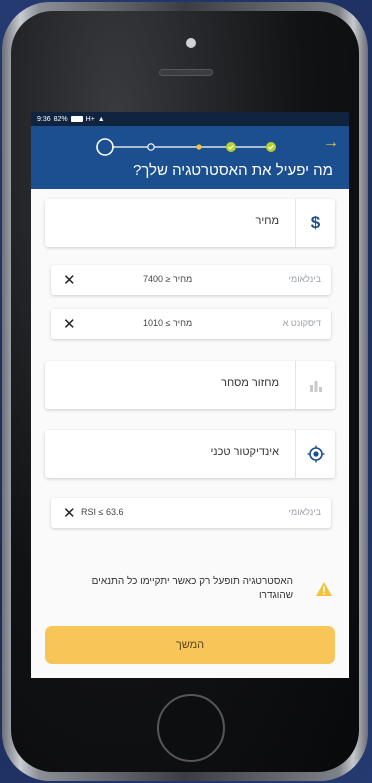 The image size is (372, 783). I want to click on step-progress, so click(186, 147).